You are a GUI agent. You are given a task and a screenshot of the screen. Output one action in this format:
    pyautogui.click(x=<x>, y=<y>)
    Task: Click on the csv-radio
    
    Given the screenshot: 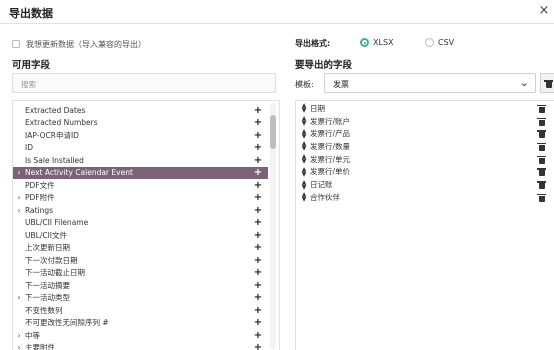 What is the action you would take?
    pyautogui.click(x=429, y=42)
    